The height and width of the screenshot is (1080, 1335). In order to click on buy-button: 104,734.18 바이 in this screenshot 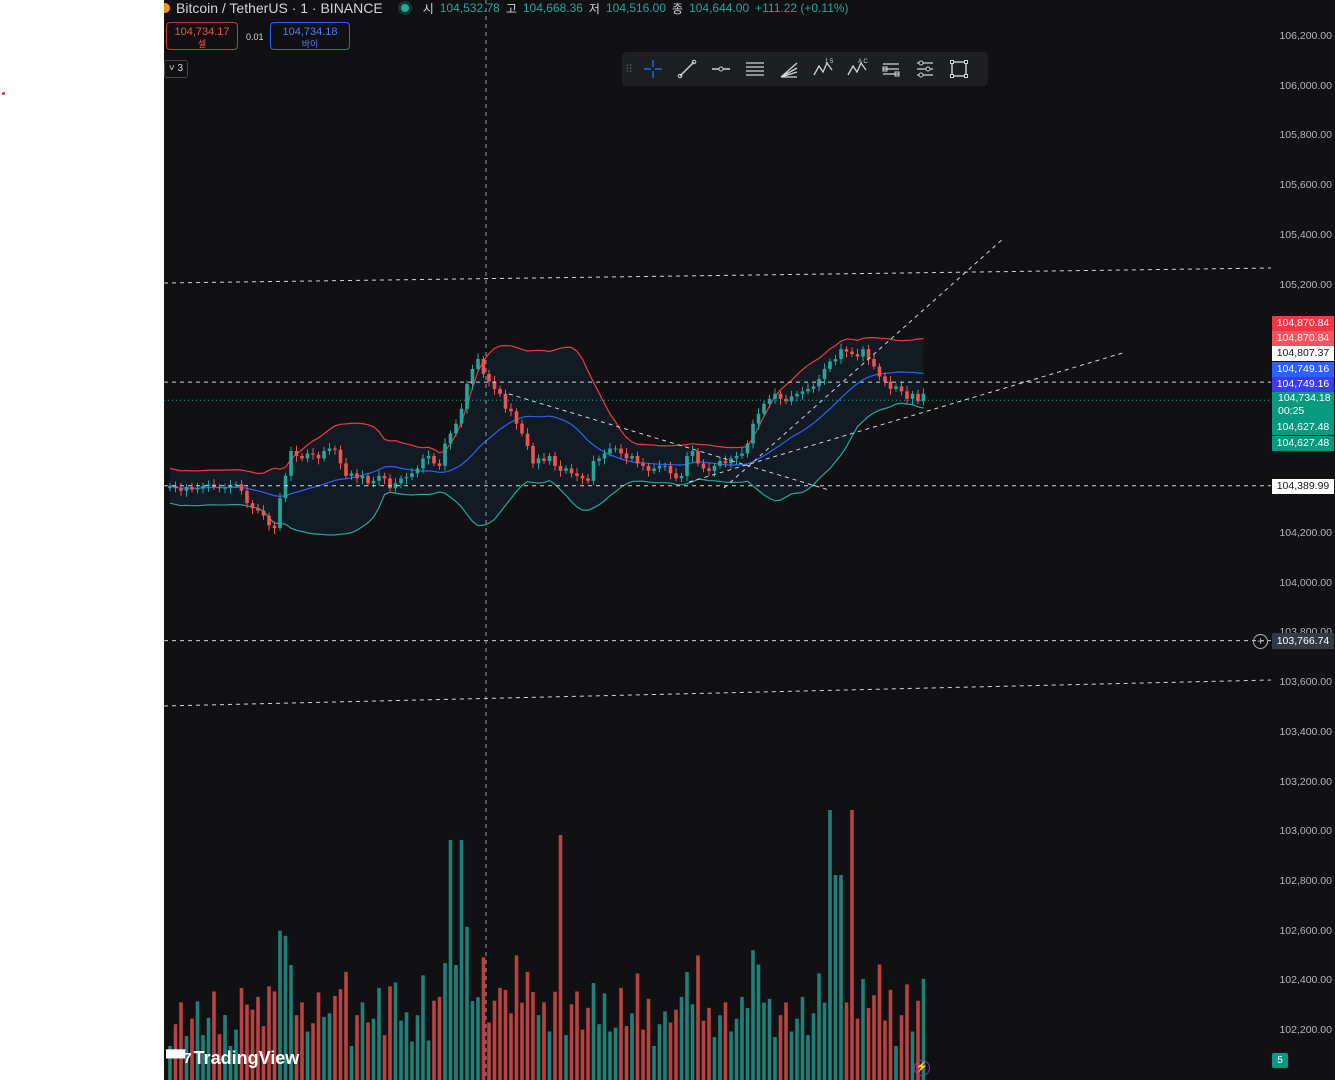, I will do `click(310, 36)`.